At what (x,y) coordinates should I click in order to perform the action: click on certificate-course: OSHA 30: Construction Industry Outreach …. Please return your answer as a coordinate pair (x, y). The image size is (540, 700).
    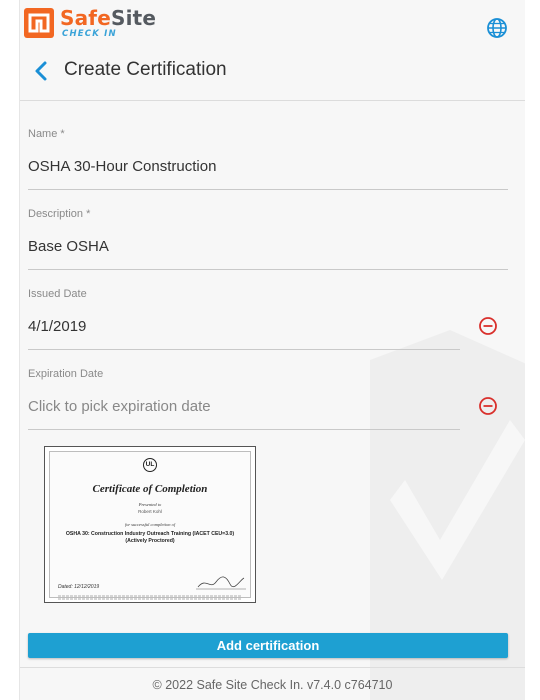
    Looking at the image, I should click on (150, 538).